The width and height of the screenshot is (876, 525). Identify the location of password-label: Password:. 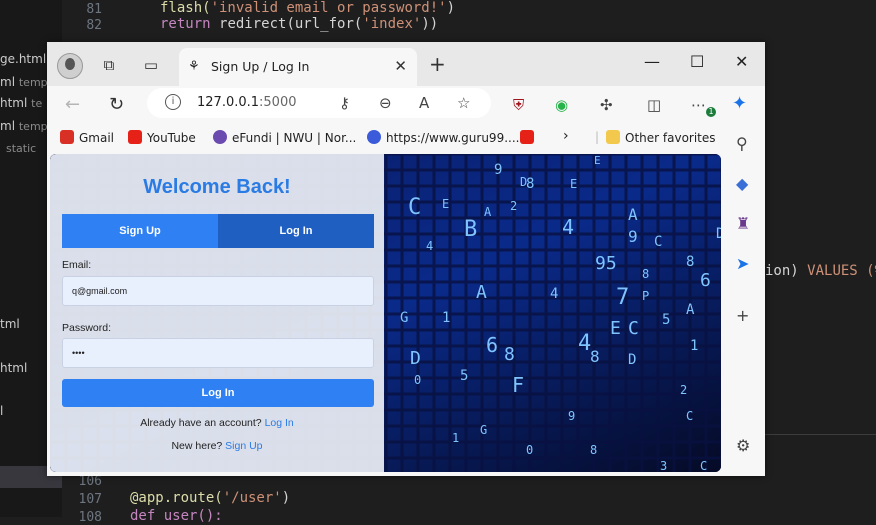
(87, 328).